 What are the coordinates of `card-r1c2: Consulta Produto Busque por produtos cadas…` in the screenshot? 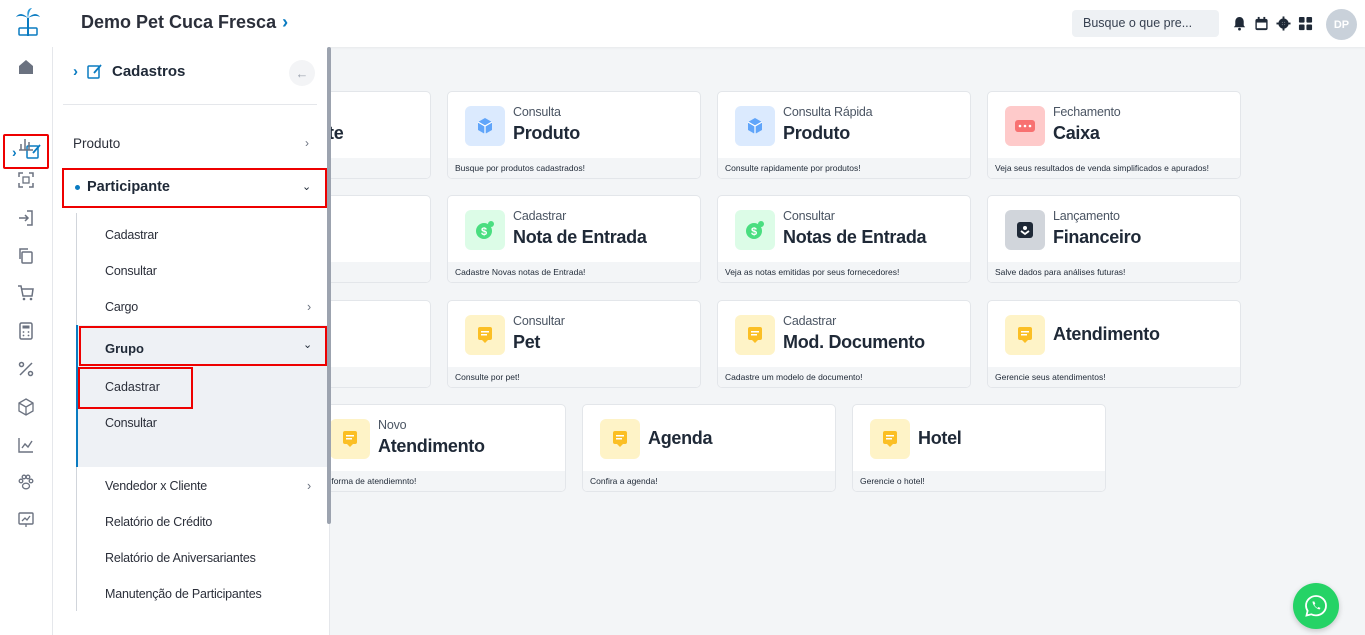 It's located at (574, 135).